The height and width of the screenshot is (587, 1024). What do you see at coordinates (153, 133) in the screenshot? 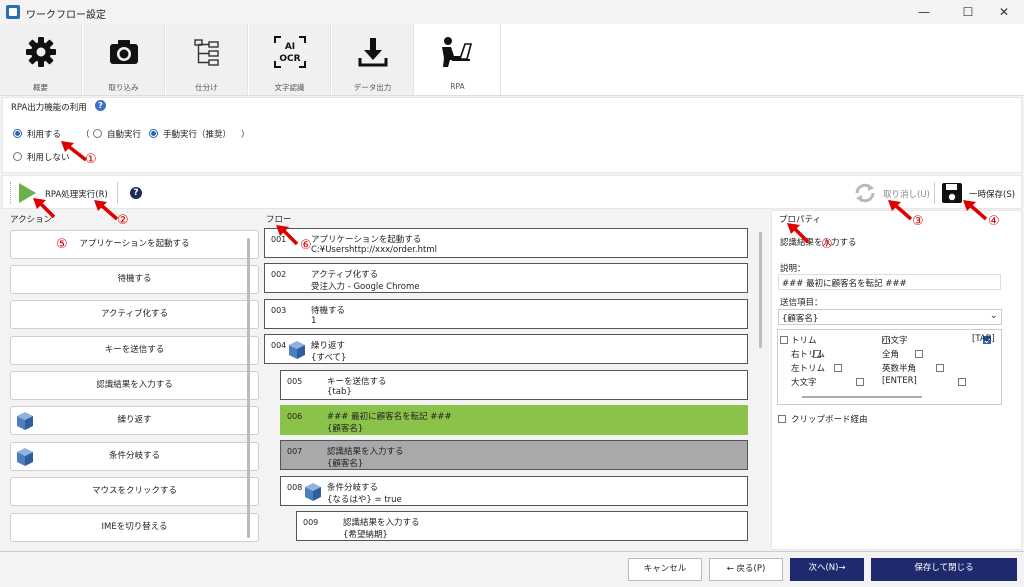
I see `manual-run-radio` at bounding box center [153, 133].